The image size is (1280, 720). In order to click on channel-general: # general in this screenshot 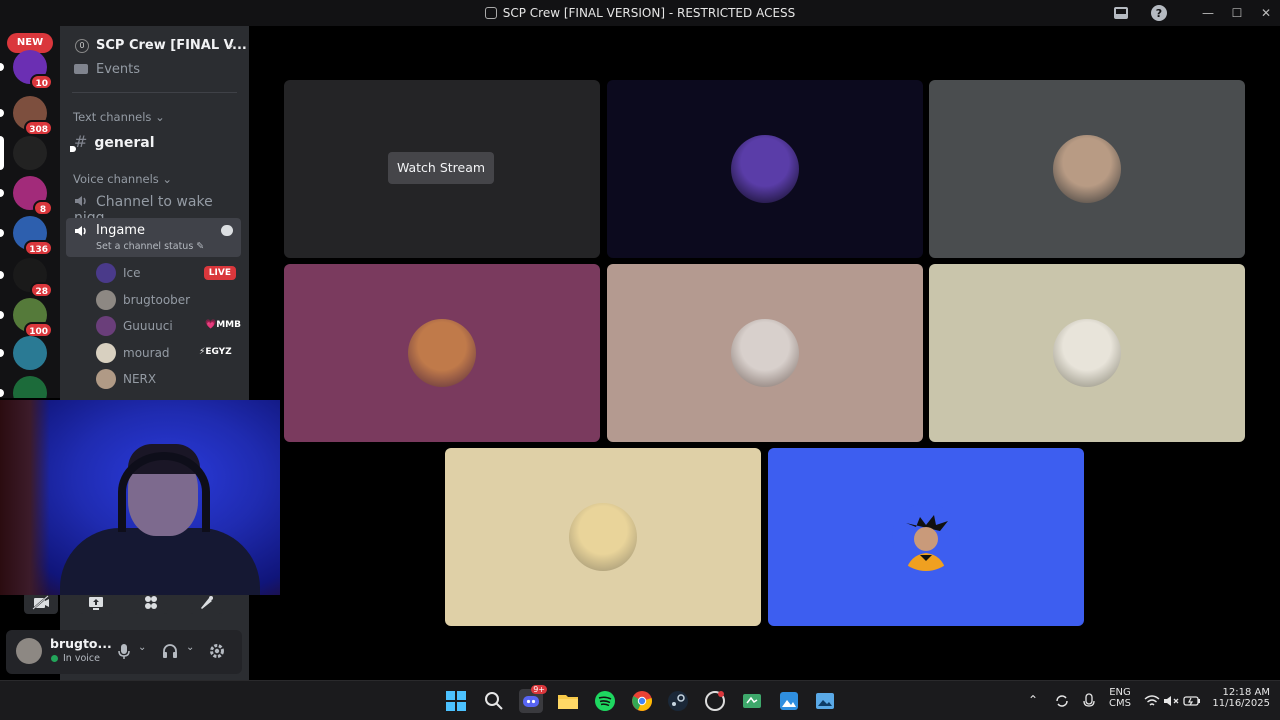, I will do `click(112, 142)`.